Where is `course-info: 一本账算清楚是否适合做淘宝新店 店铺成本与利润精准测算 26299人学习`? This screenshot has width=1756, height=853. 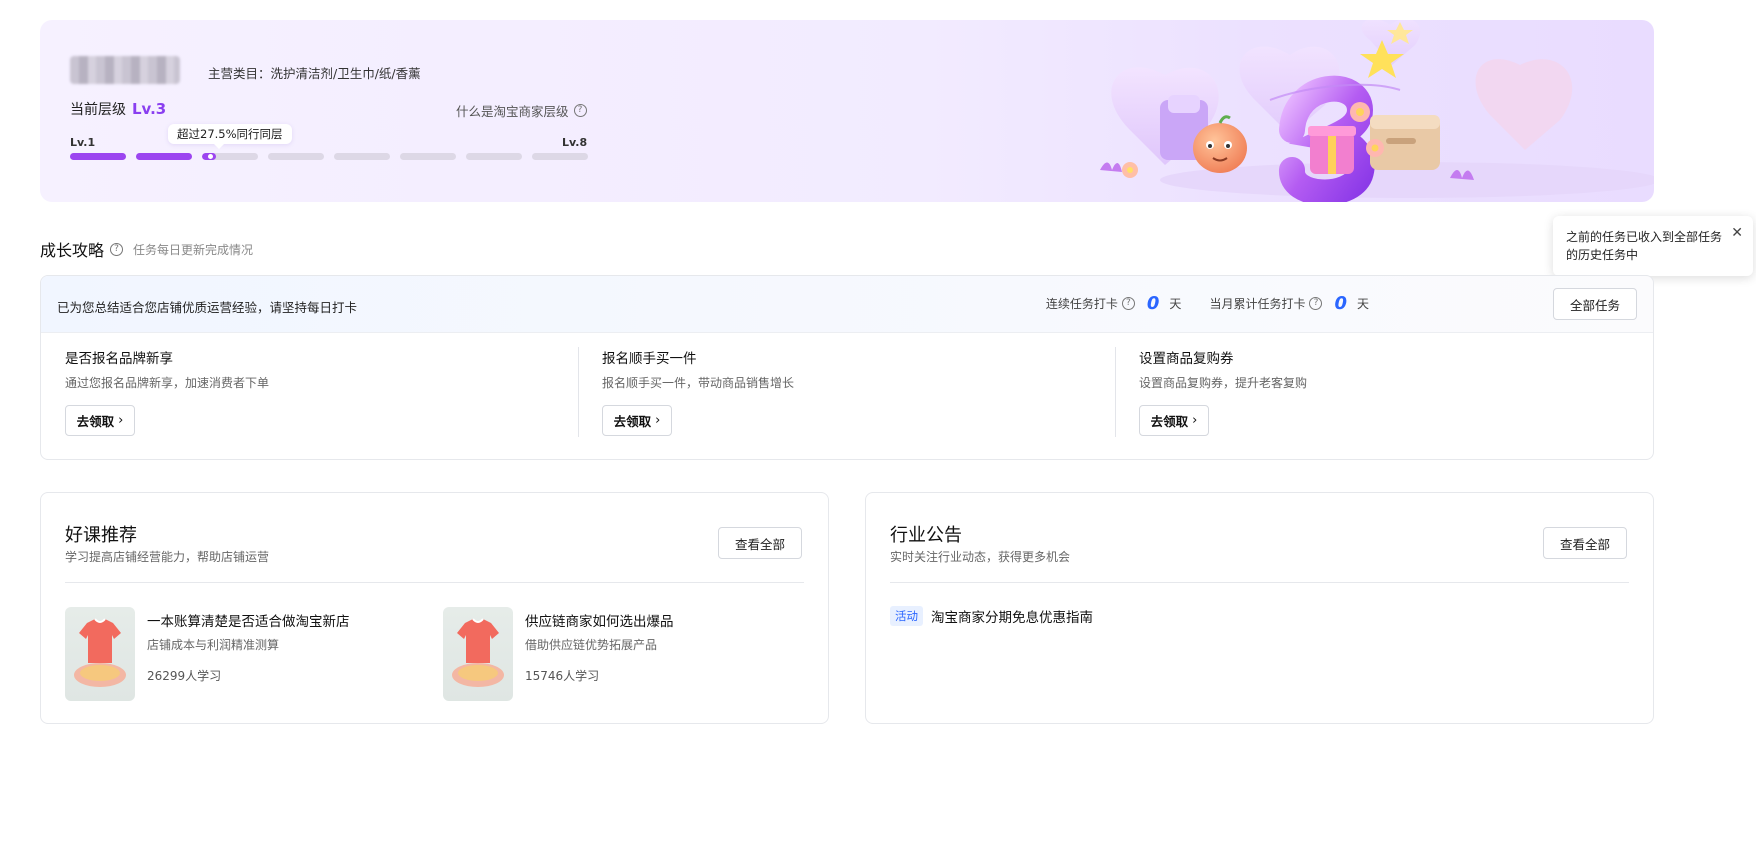 course-info: 一本账算清楚是否适合做淘宝新店 店铺成本与利润精准测算 26299人学习 is located at coordinates (277, 654).